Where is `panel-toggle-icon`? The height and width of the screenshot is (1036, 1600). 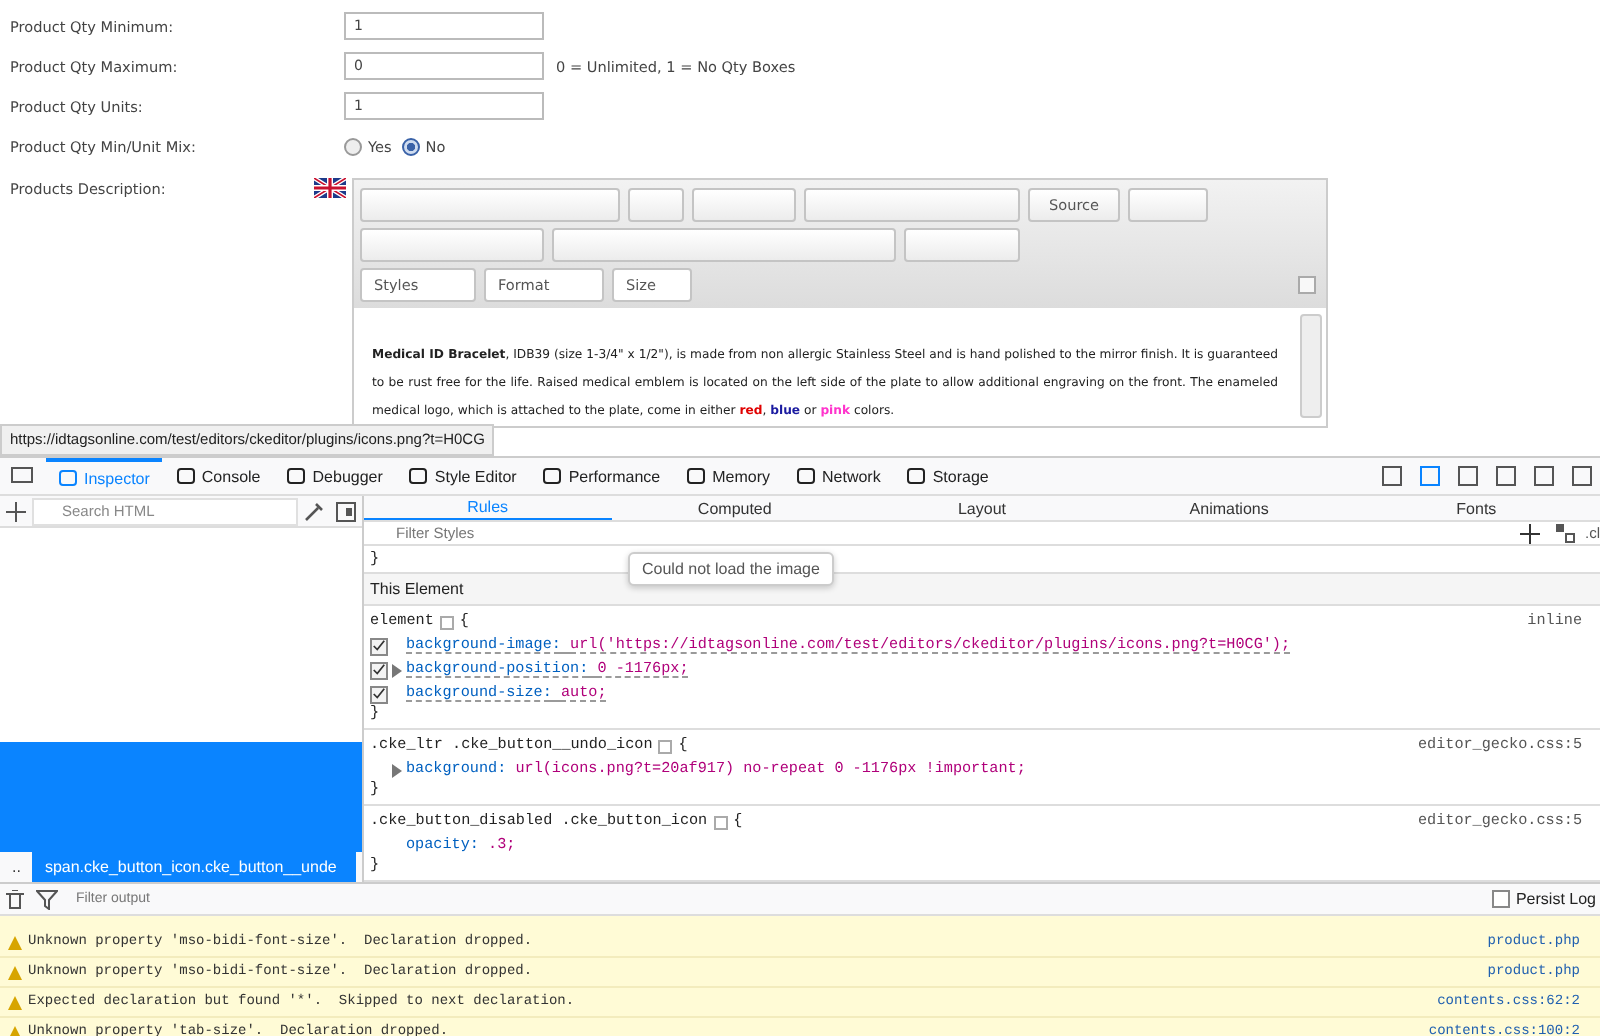 panel-toggle-icon is located at coordinates (346, 511).